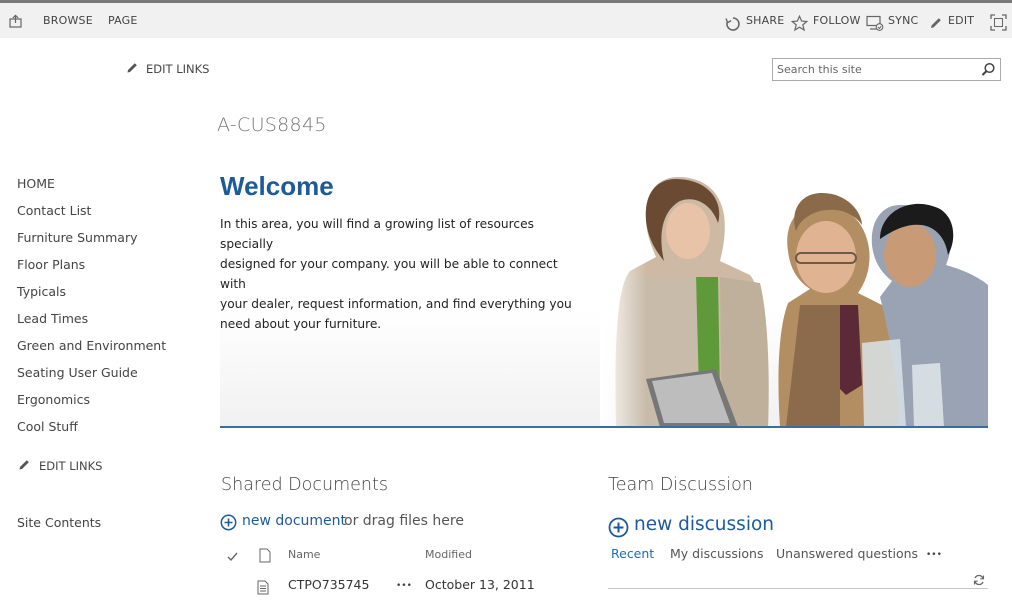 The image size is (1012, 601). What do you see at coordinates (91, 345) in the screenshot?
I see `nav-item-green-and-environment: Green and Environment` at bounding box center [91, 345].